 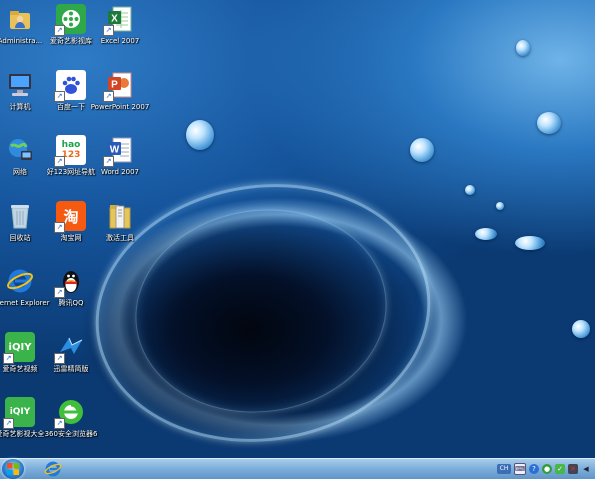 What do you see at coordinates (520, 469) in the screenshot?
I see `keyboard-icon: ⌨` at bounding box center [520, 469].